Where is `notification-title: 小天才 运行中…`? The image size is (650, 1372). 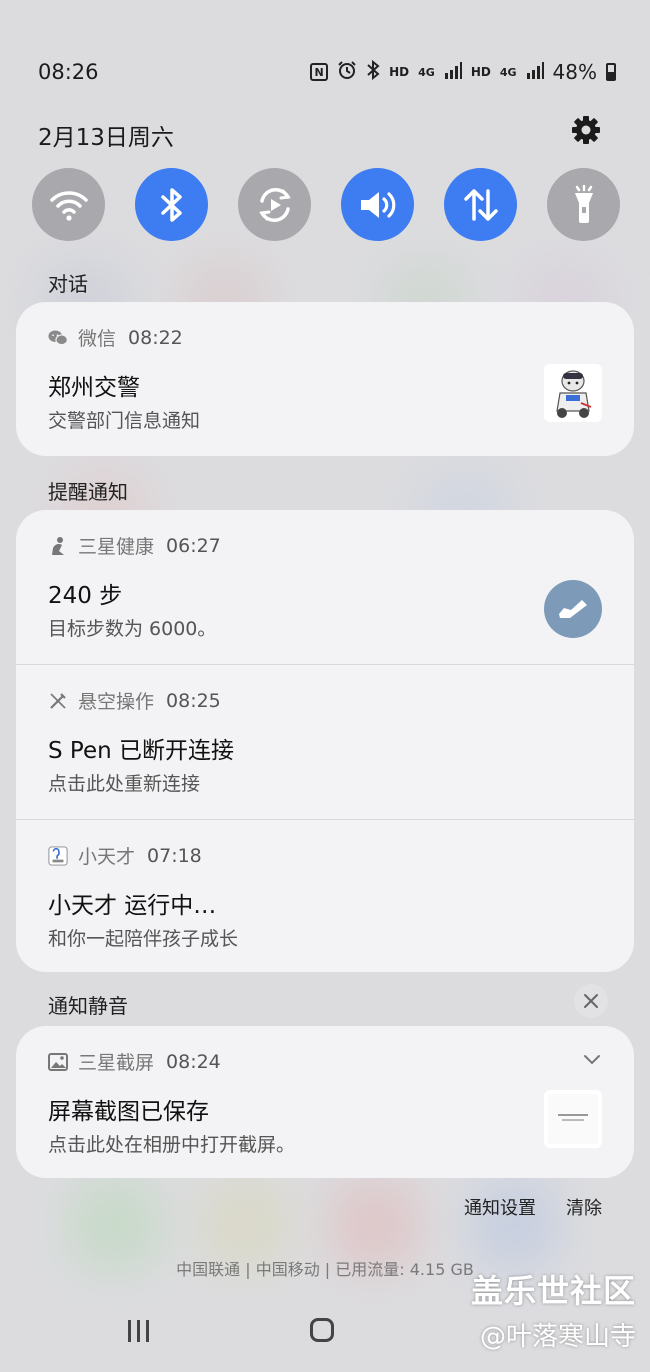 notification-title: 小天才 运行中… is located at coordinates (132, 906).